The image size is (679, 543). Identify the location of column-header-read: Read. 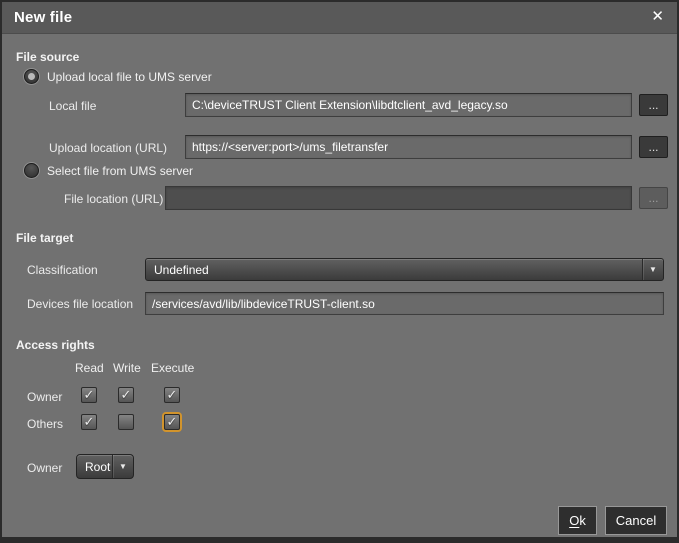
(89, 368).